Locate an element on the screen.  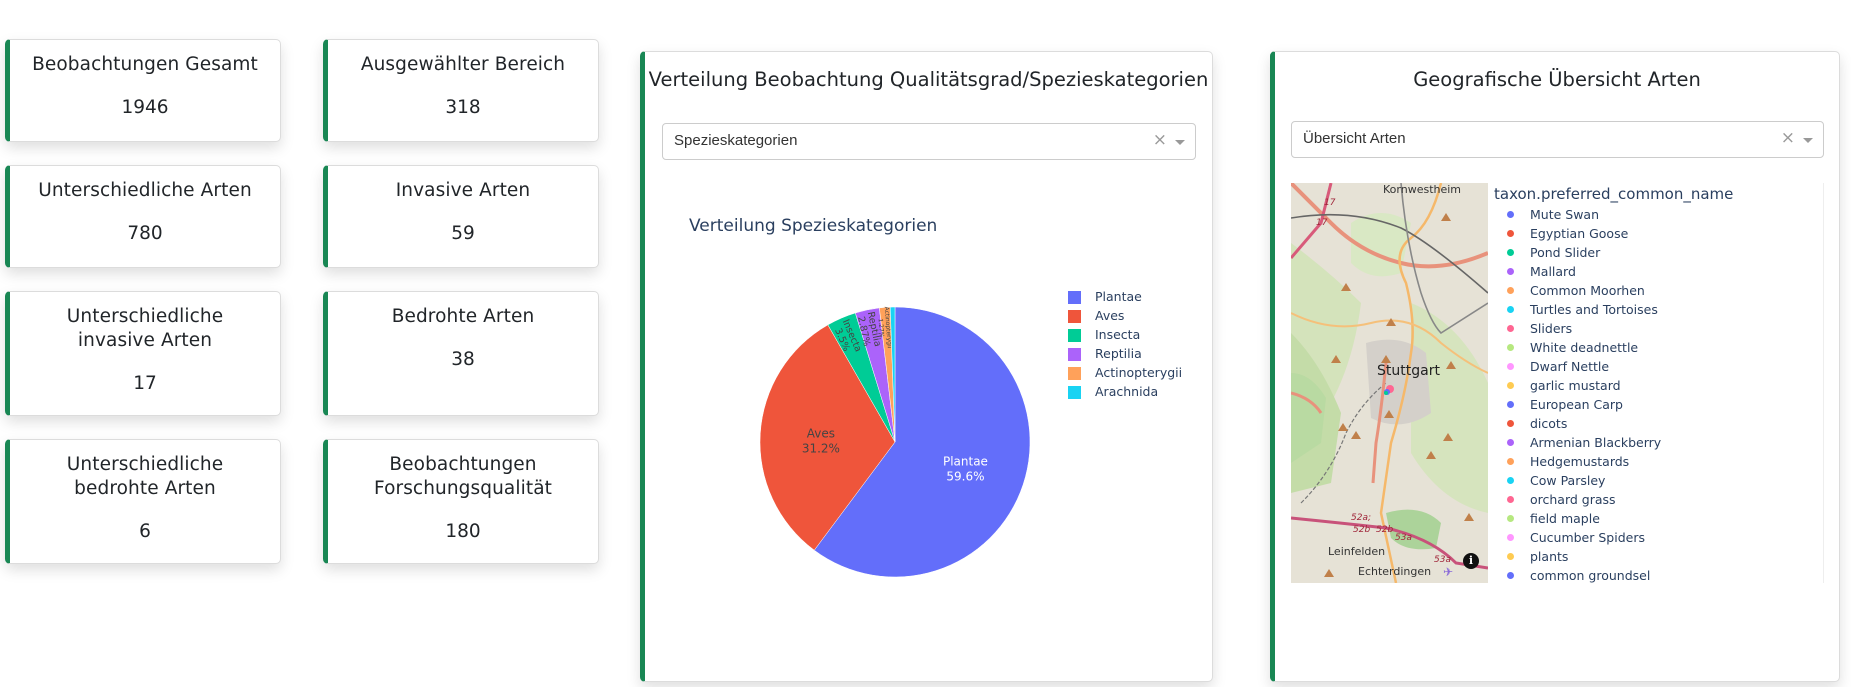
map-legend-item: Armenian Blackberry is located at coordinates (1584, 442).